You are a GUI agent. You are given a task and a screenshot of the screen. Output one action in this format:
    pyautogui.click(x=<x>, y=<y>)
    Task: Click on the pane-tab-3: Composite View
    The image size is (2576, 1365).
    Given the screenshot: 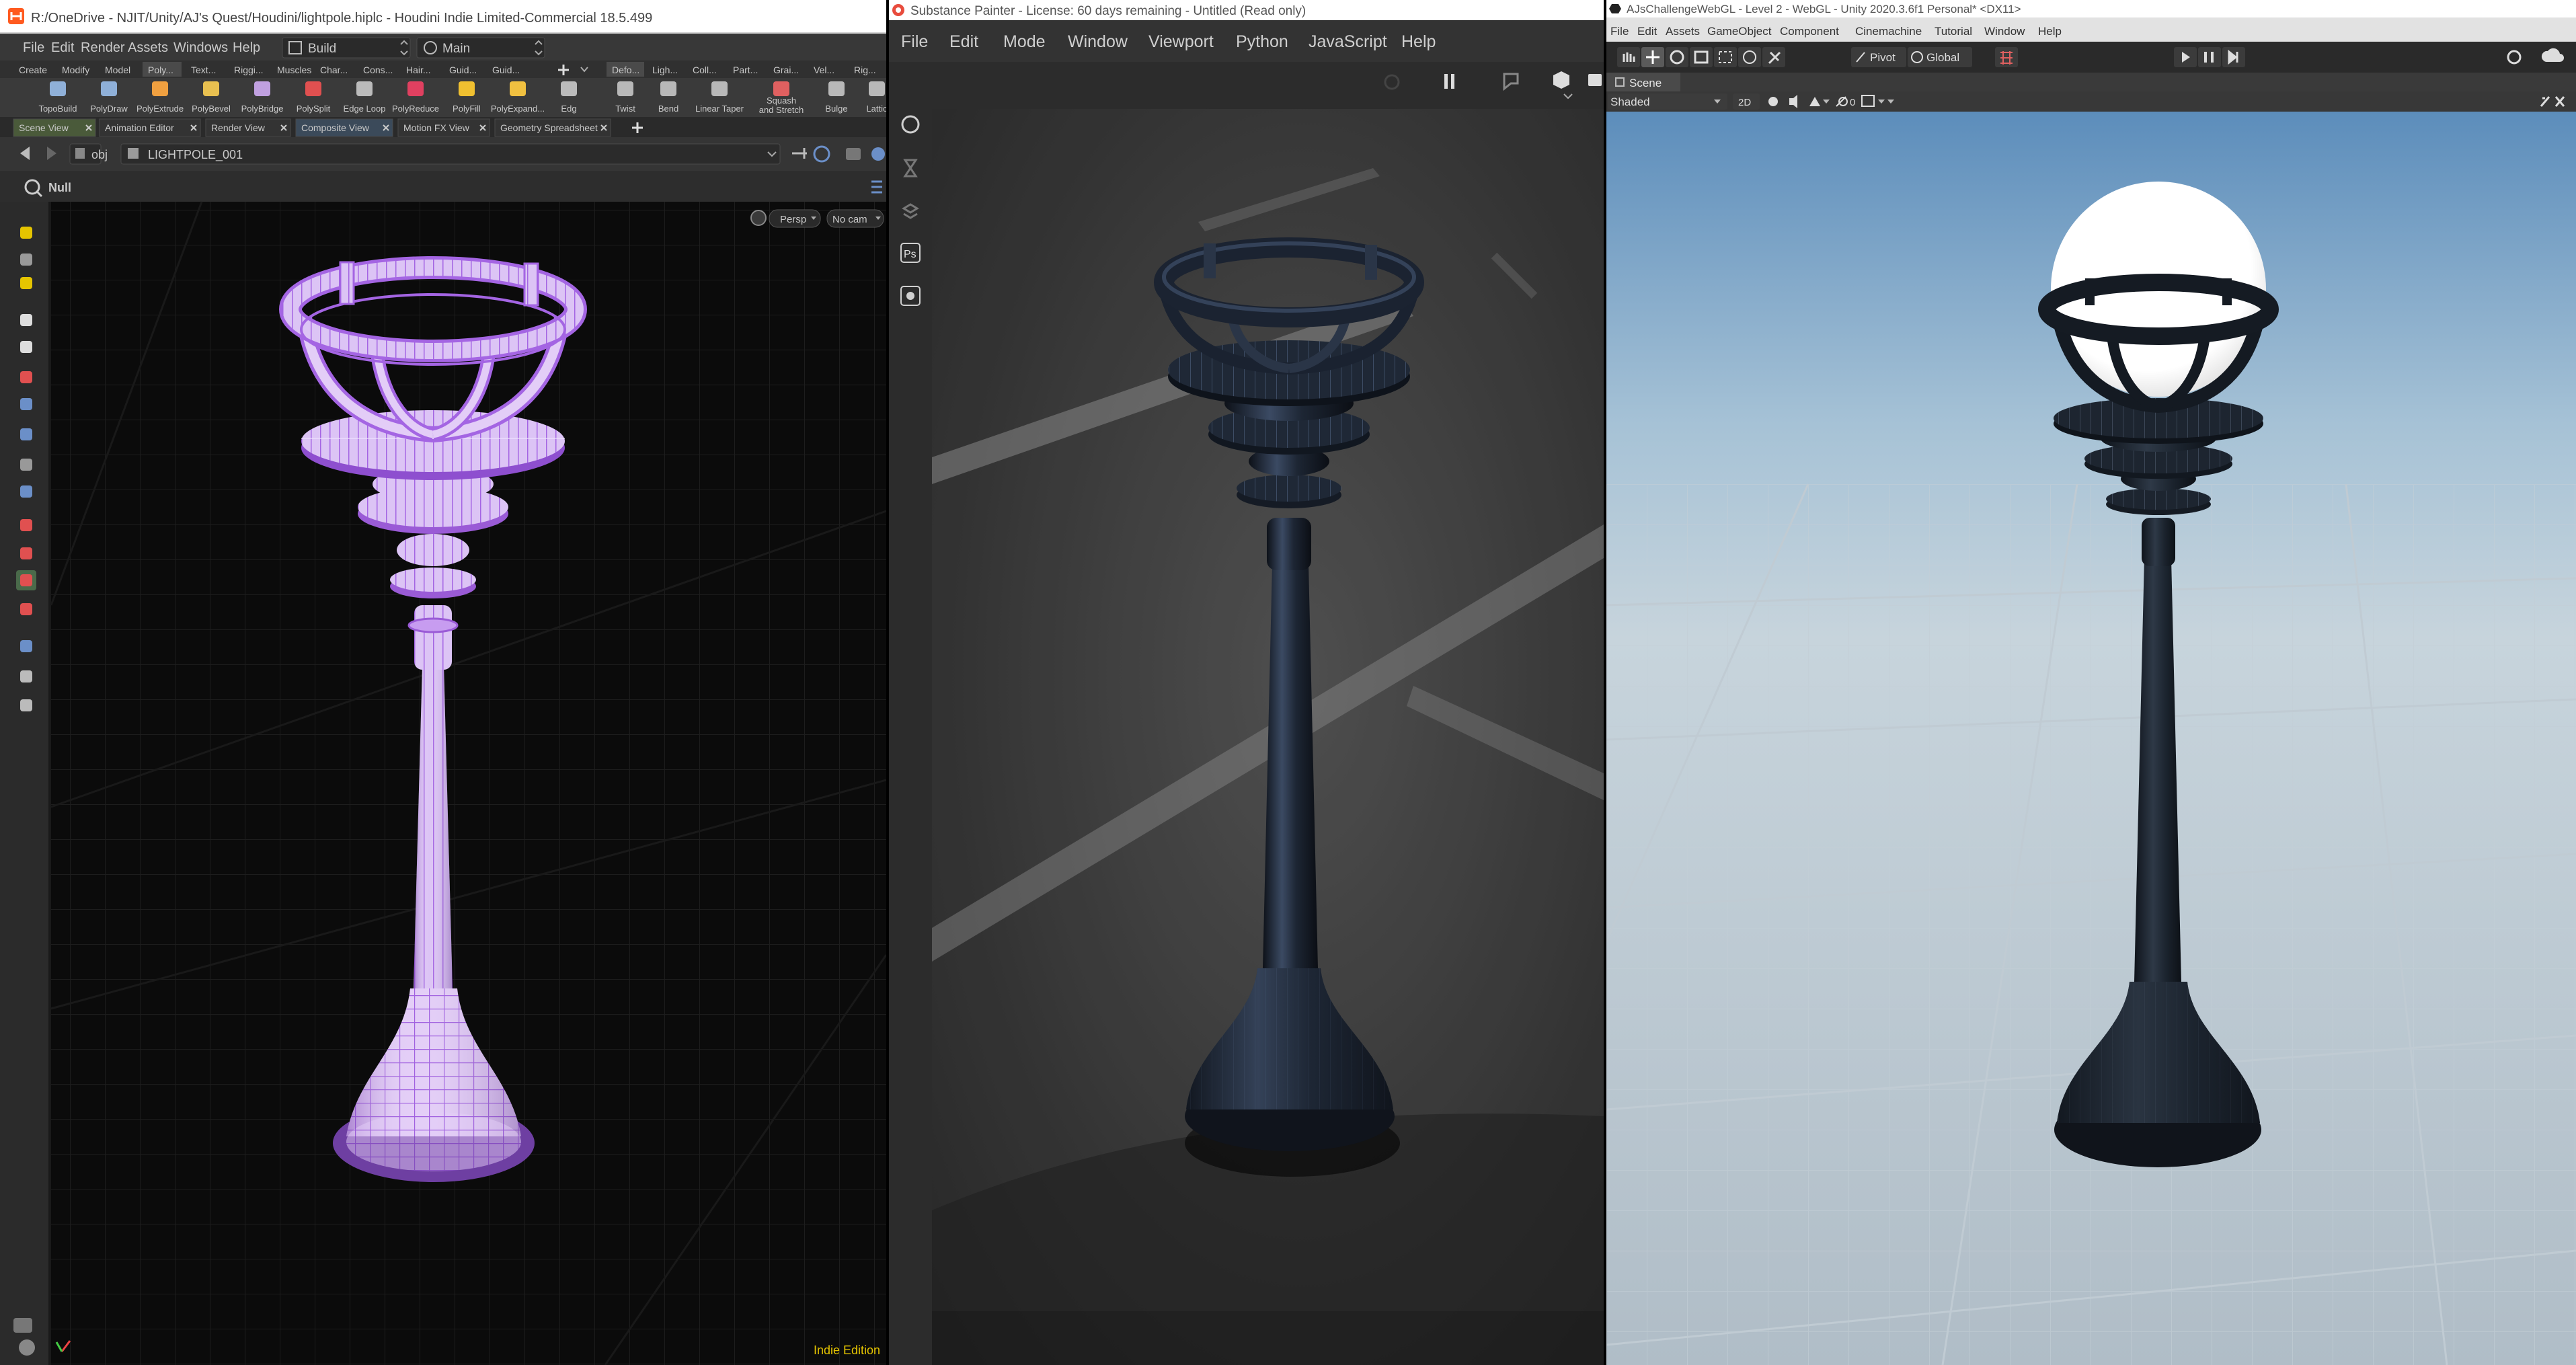 What is the action you would take?
    pyautogui.click(x=344, y=127)
    